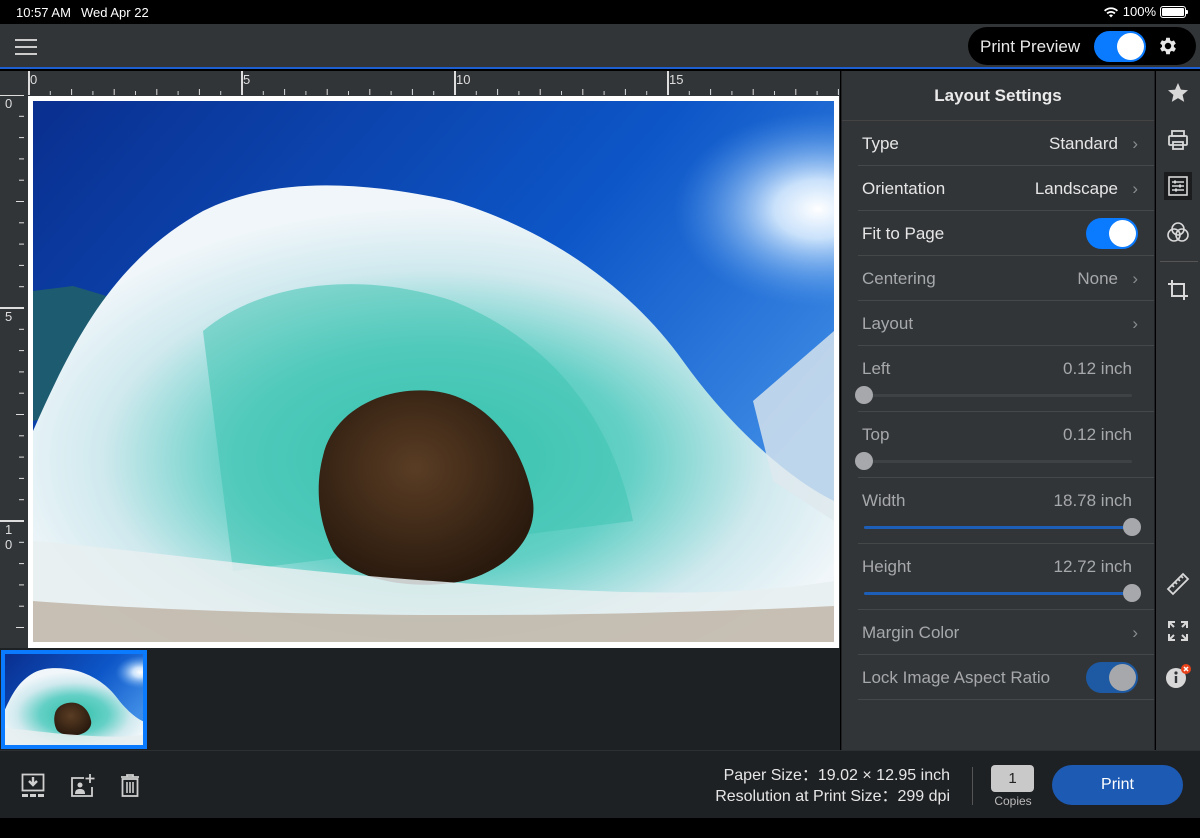  Describe the element at coordinates (34, 79) in the screenshot. I see `ruler-label: 0` at that location.